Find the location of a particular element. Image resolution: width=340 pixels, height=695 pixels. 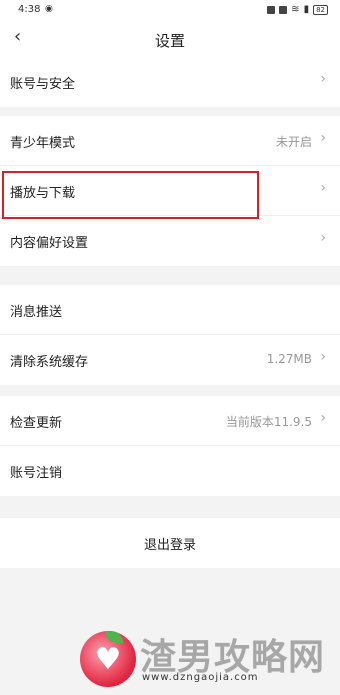

settings-item-teen-mode: 青少年模式 未开启 › is located at coordinates (170, 141).